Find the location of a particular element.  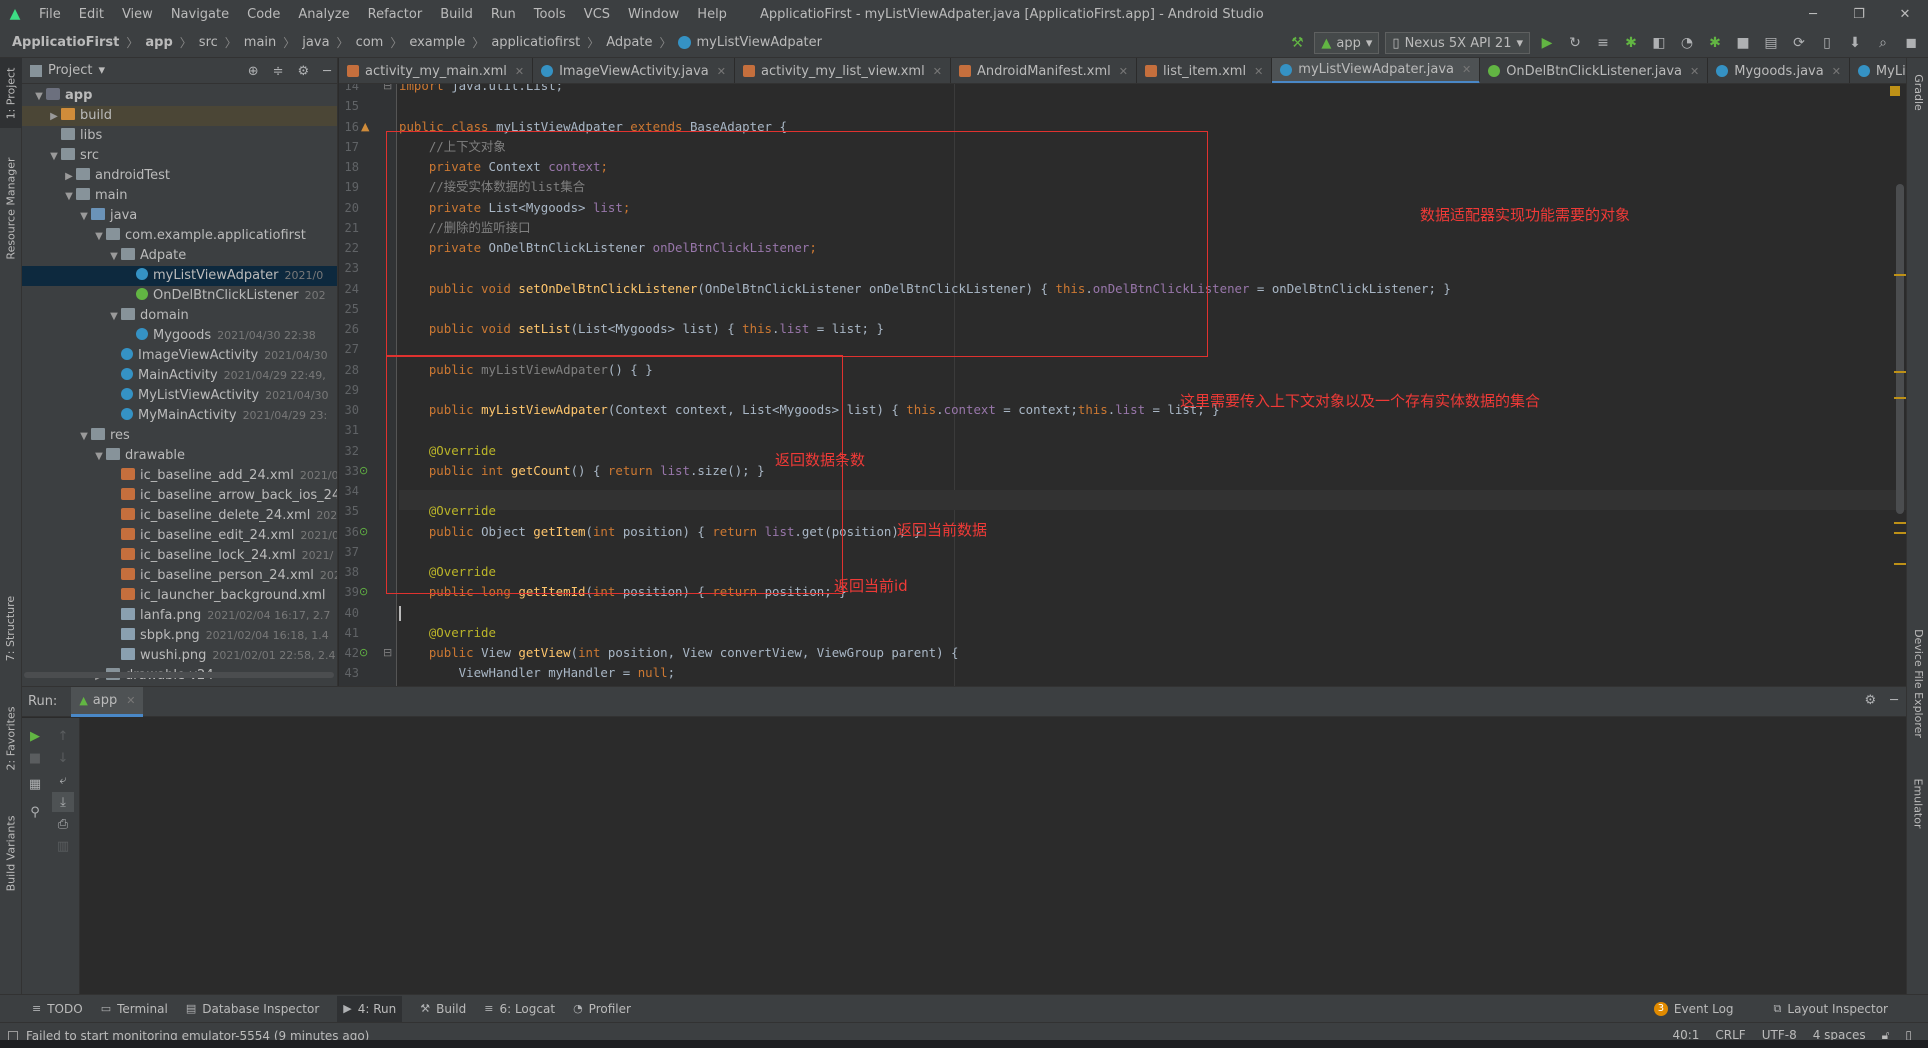

gear-icon: ⚙ is located at coordinates (1871, 700).